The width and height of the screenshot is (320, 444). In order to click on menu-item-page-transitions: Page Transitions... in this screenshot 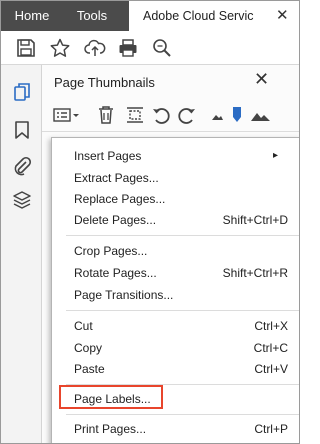, I will do `click(175, 295)`.